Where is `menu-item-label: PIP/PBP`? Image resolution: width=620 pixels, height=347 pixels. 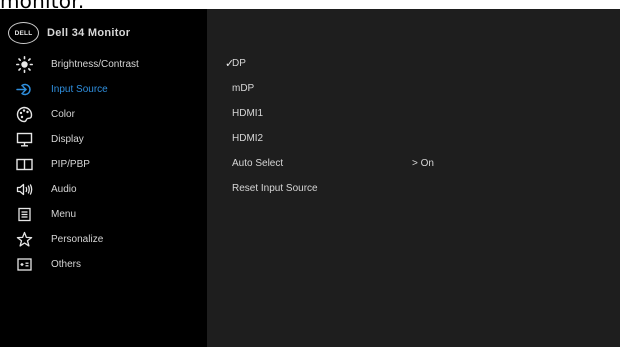 menu-item-label: PIP/PBP is located at coordinates (70, 164).